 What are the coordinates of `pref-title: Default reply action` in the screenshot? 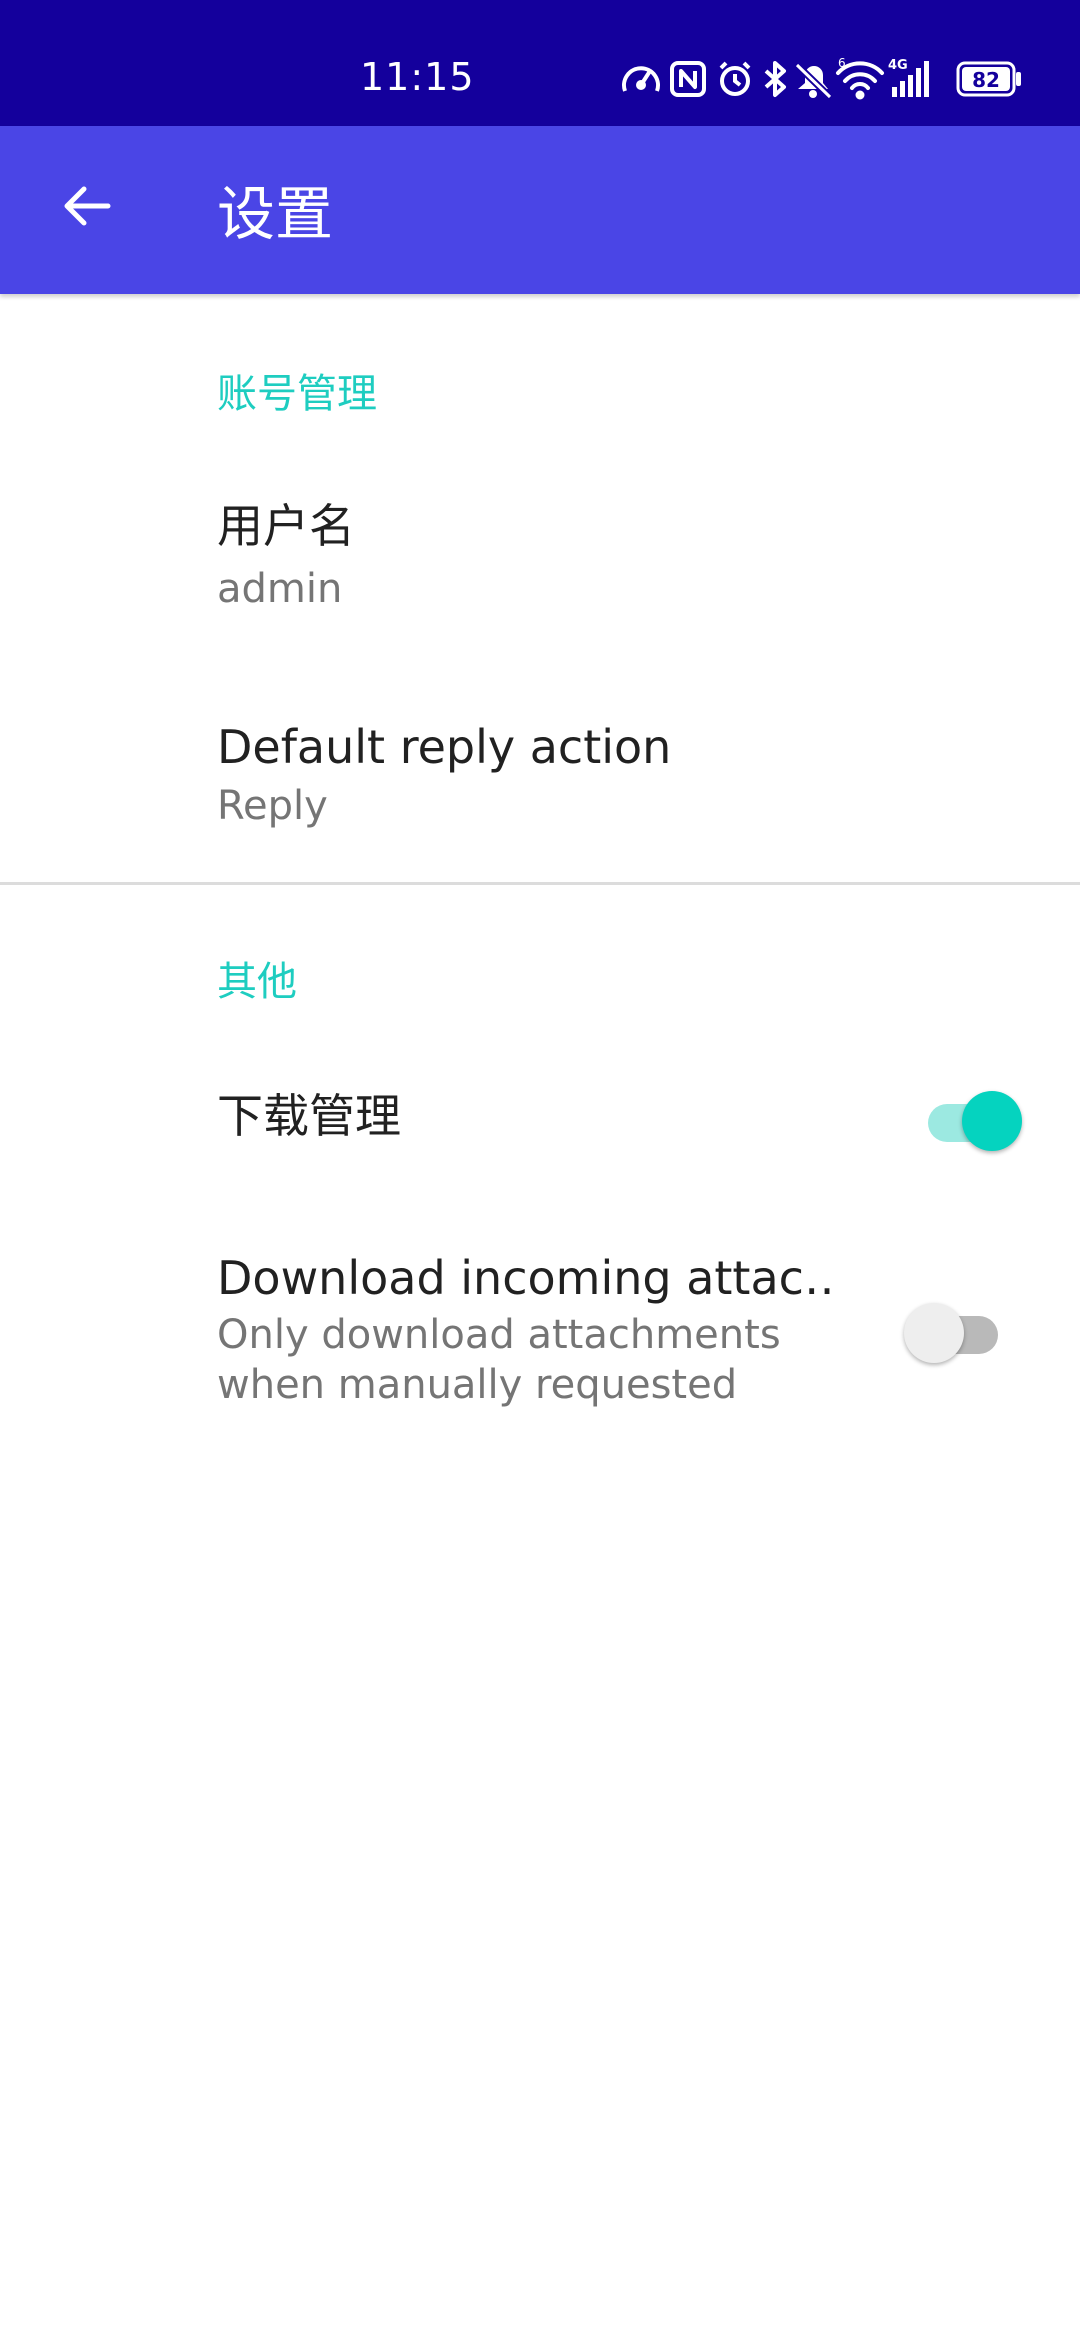 It's located at (444, 747).